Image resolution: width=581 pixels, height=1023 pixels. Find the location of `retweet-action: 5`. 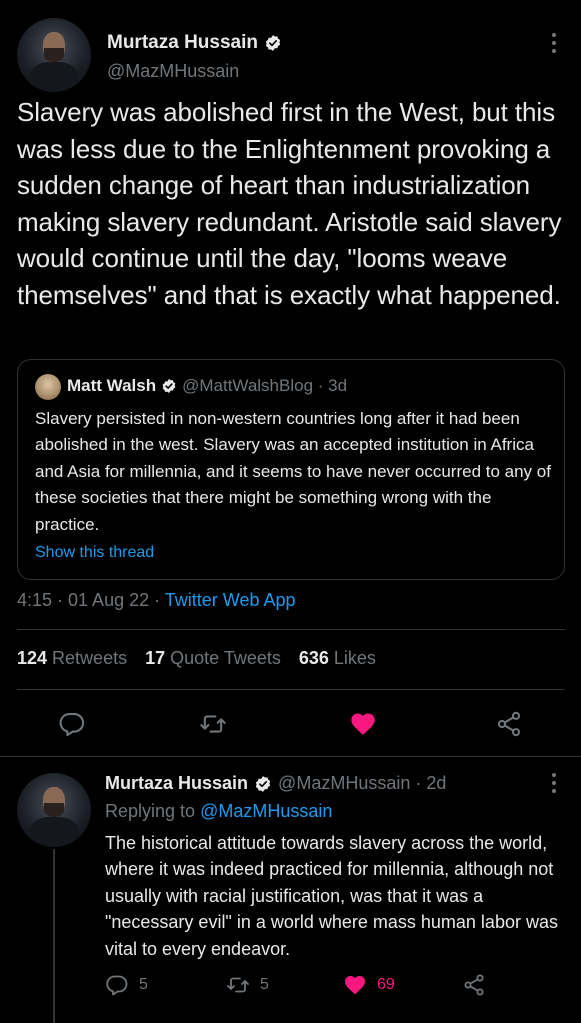

retweet-action: 5 is located at coordinates (247, 985).